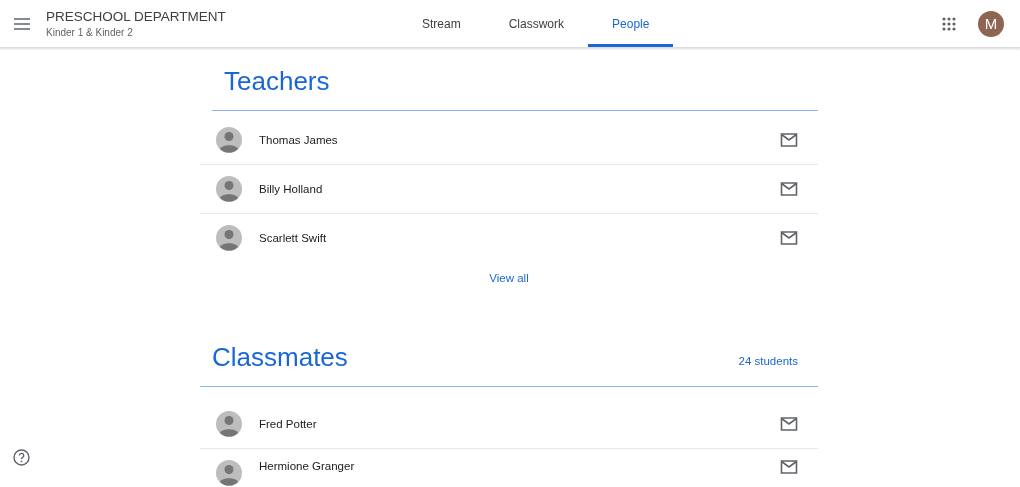 This screenshot has height=487, width=1020. Describe the element at coordinates (991, 23) in the screenshot. I see `account-avatar: M` at that location.